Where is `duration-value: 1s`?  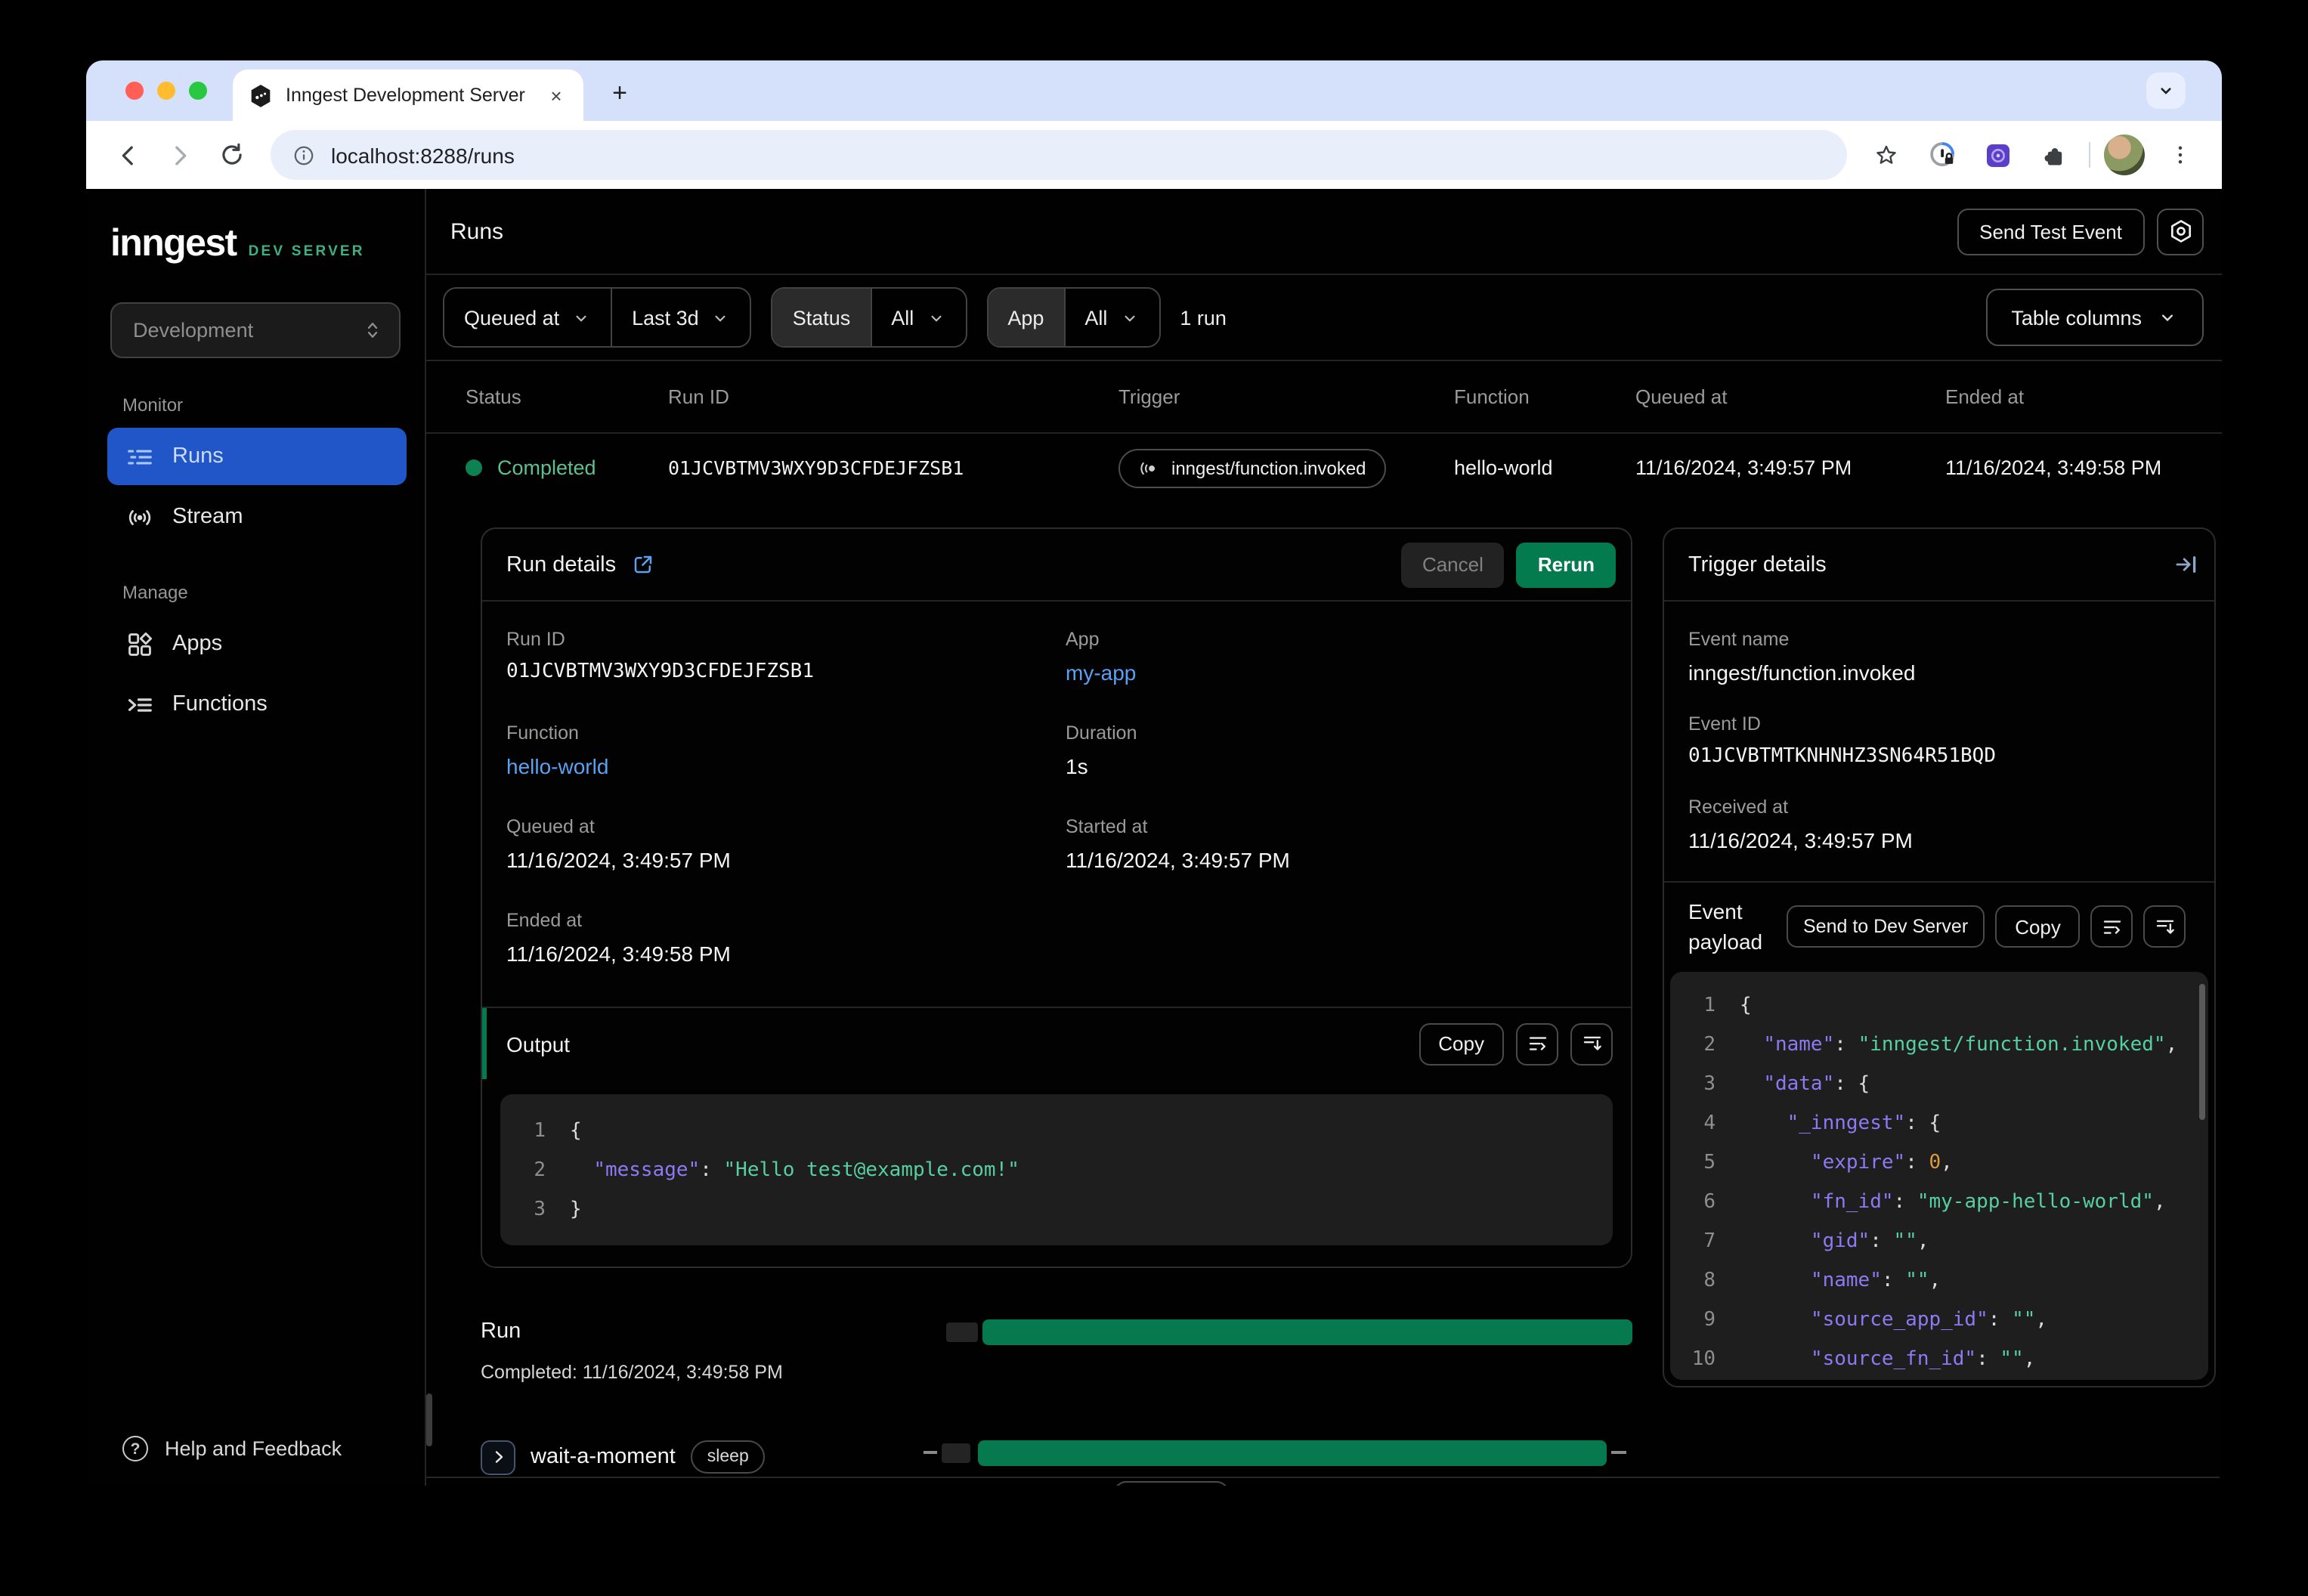 duration-value: 1s is located at coordinates (1077, 766).